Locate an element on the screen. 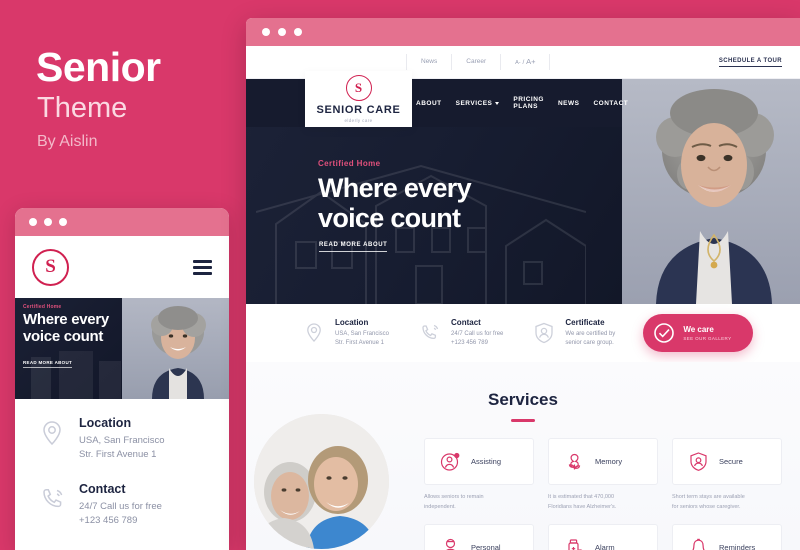 The image size is (800, 550). desktop-hero-eyebrow: Certified Home is located at coordinates (349, 163).